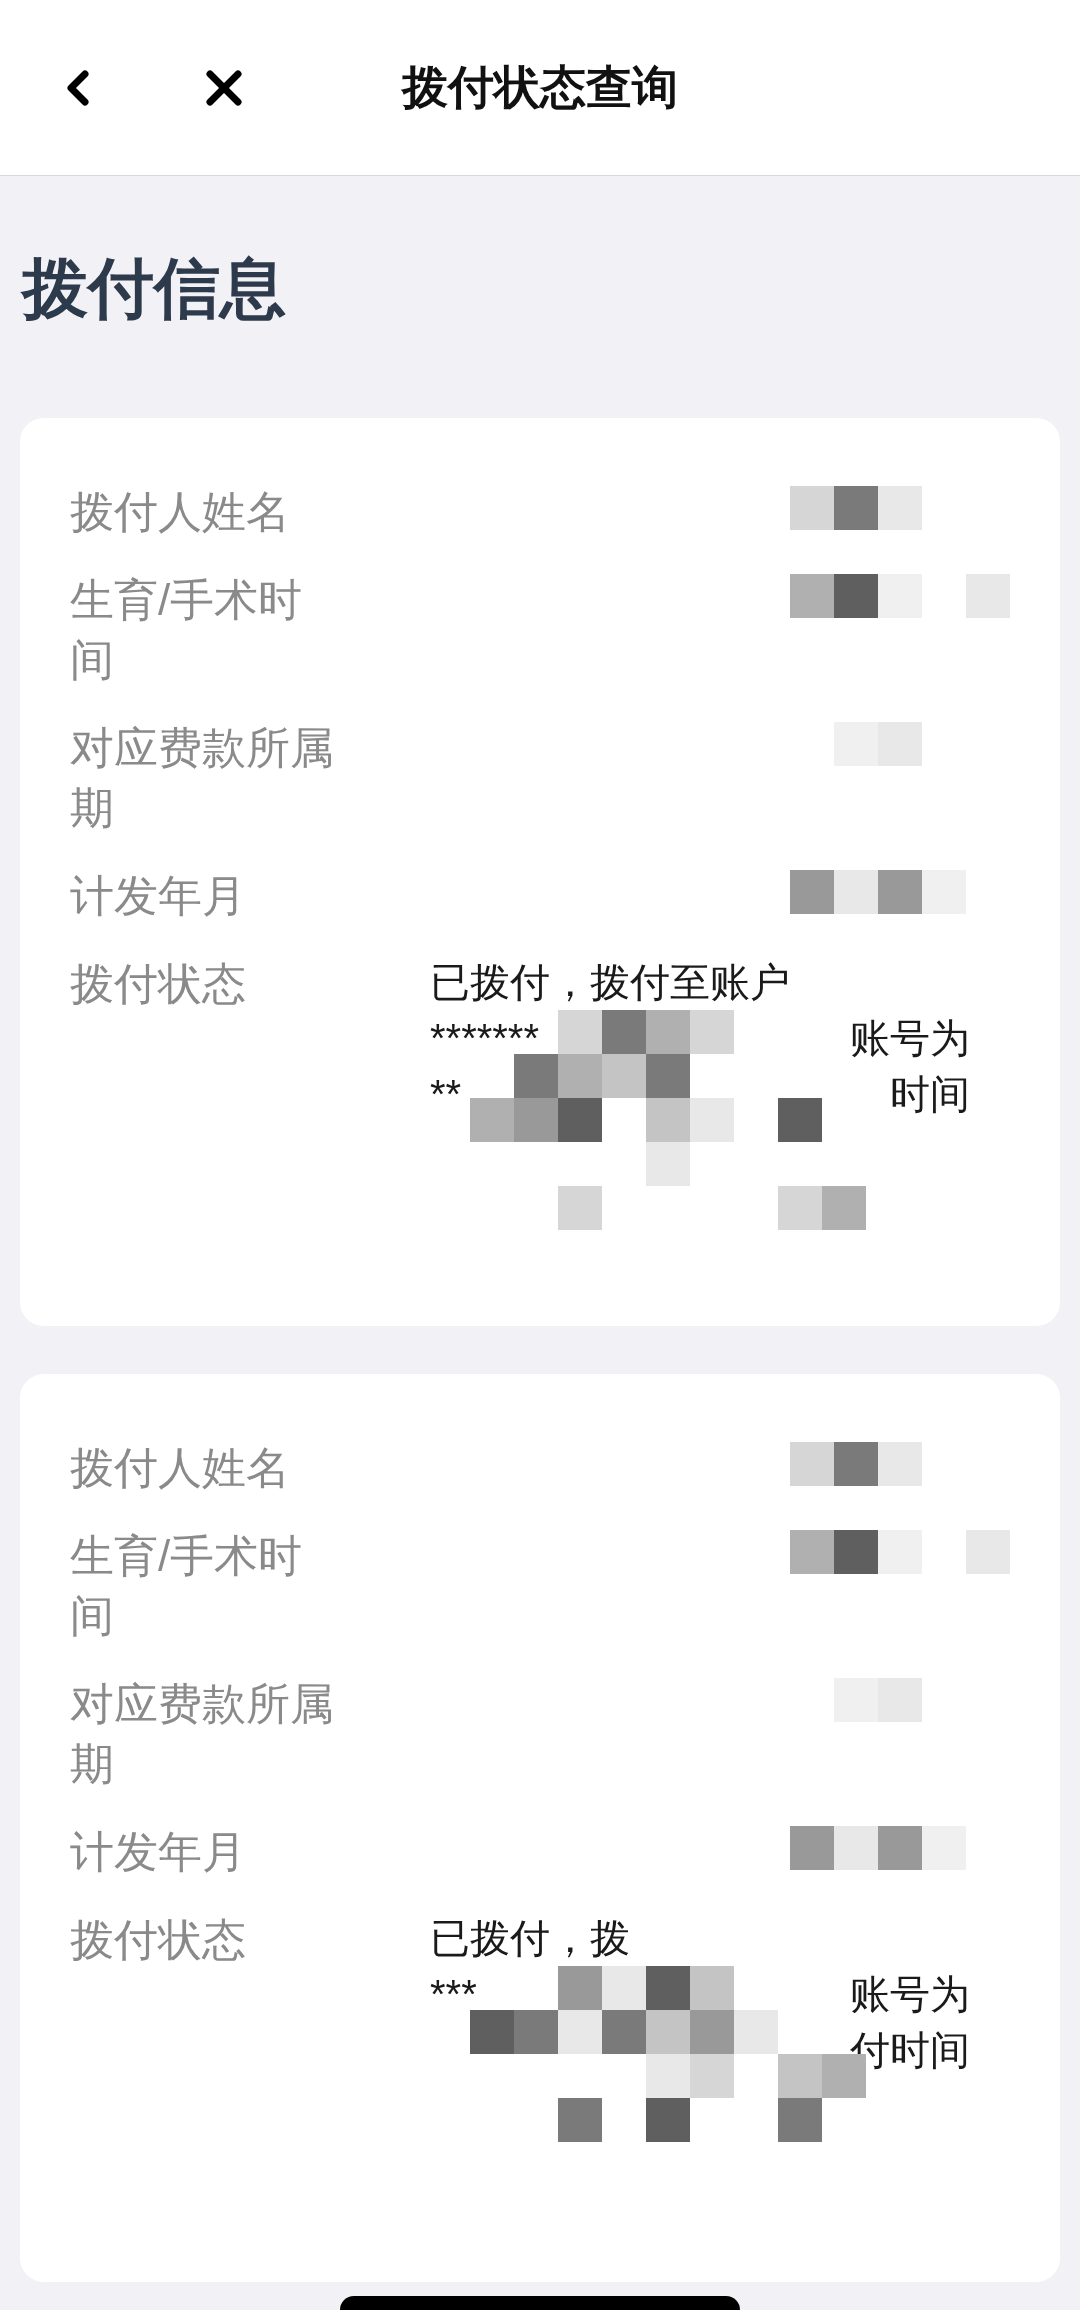 The height and width of the screenshot is (2310, 1080). What do you see at coordinates (540, 87) in the screenshot?
I see `page-title: 拨付状态查询` at bounding box center [540, 87].